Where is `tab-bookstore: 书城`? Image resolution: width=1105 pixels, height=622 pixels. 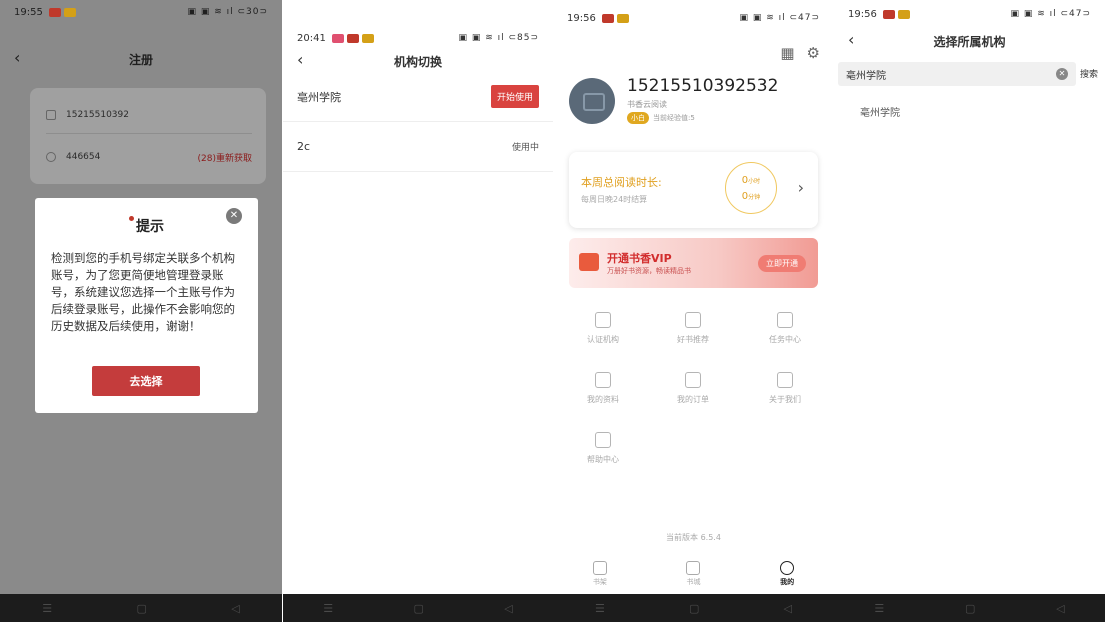 tab-bookstore: 书城 is located at coordinates (693, 574).